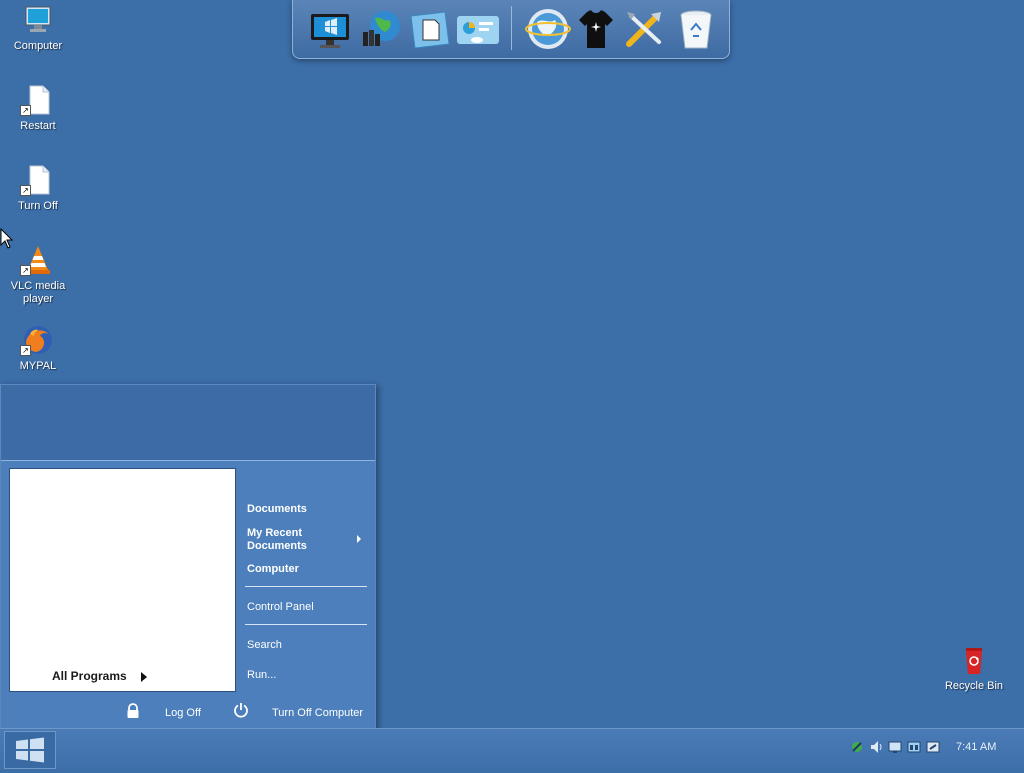 The height and width of the screenshot is (773, 1024). Describe the element at coordinates (976, 747) in the screenshot. I see `taskbar-clock: 7:41 AM` at that location.